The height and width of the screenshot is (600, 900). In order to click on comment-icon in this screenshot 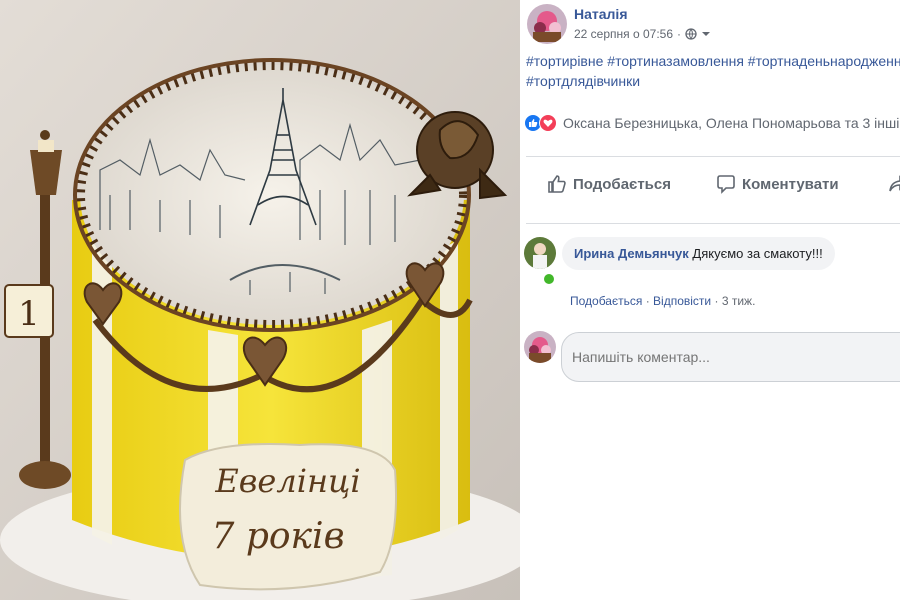, I will do `click(726, 184)`.